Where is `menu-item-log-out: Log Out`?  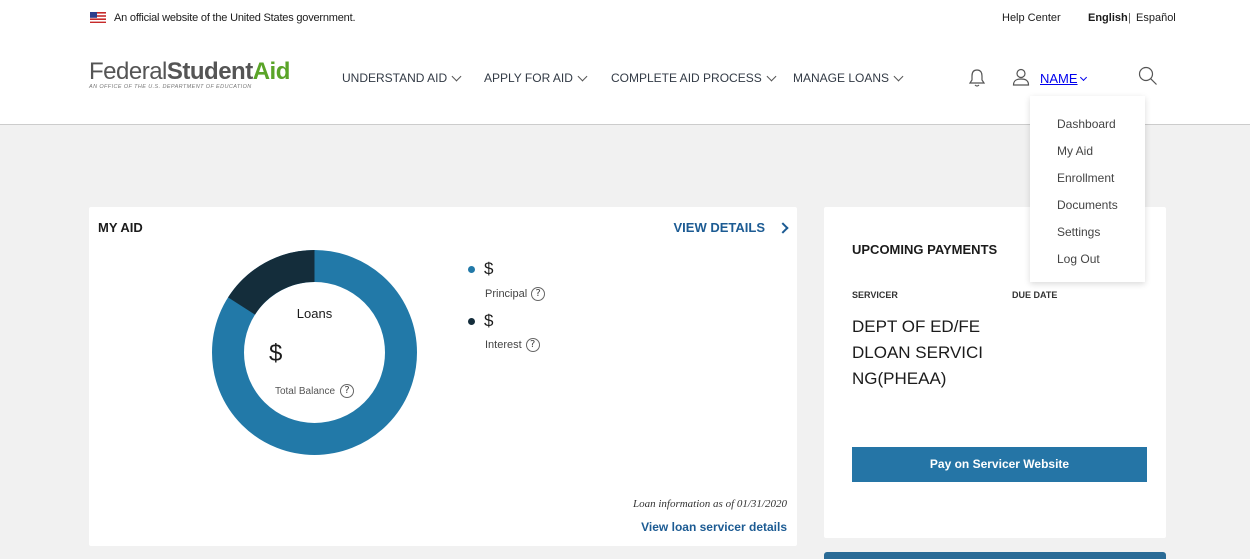 menu-item-log-out: Log Out is located at coordinates (1087, 264).